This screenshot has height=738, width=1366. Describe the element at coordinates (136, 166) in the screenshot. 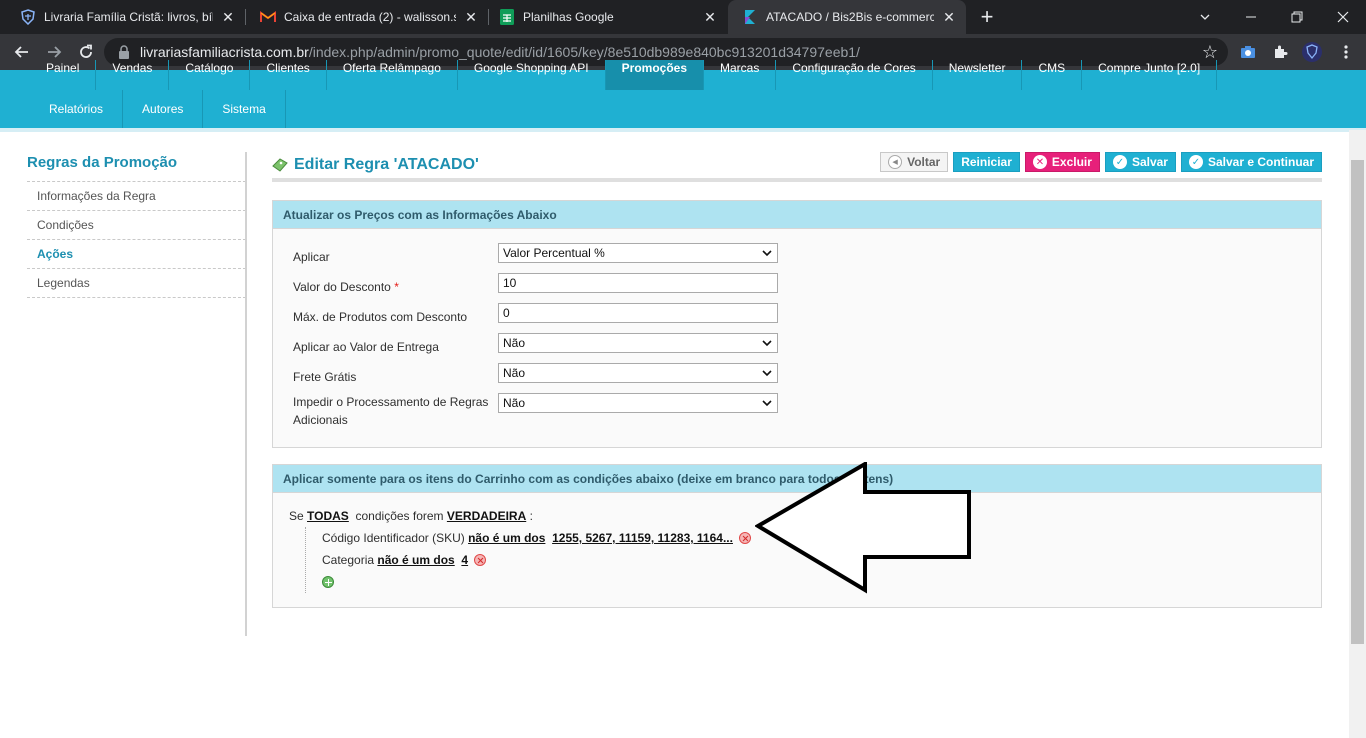

I see `sidebar-title: Regras da Promoção` at that location.